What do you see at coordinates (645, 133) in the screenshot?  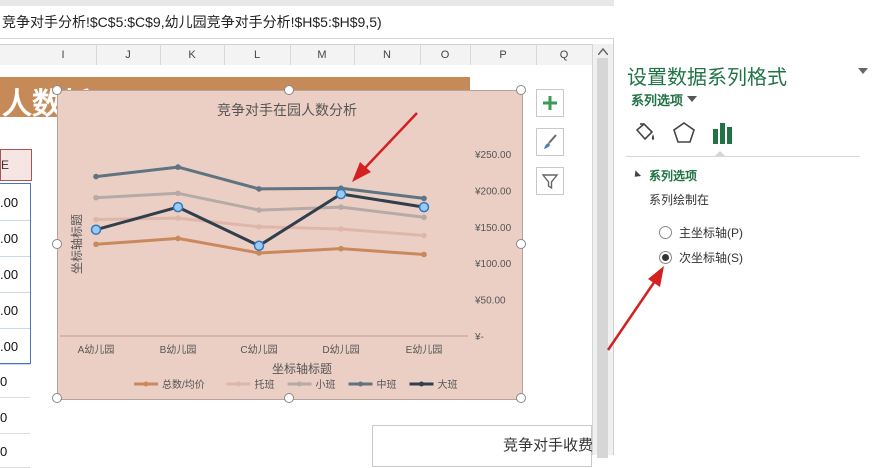 I see `fill-line-tab` at bounding box center [645, 133].